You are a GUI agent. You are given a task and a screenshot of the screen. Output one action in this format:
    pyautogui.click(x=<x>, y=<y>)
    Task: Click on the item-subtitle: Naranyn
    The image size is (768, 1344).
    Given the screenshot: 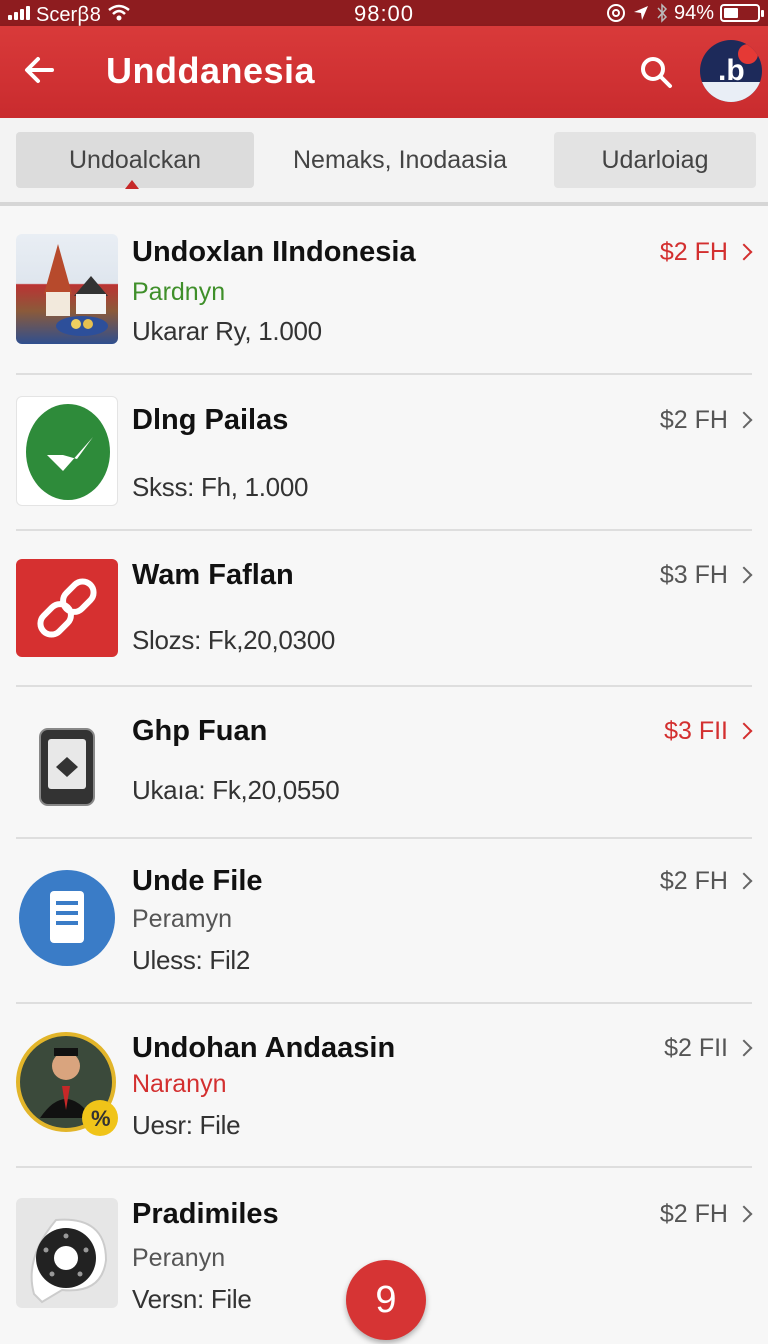 What is the action you would take?
    pyautogui.click(x=179, y=1084)
    